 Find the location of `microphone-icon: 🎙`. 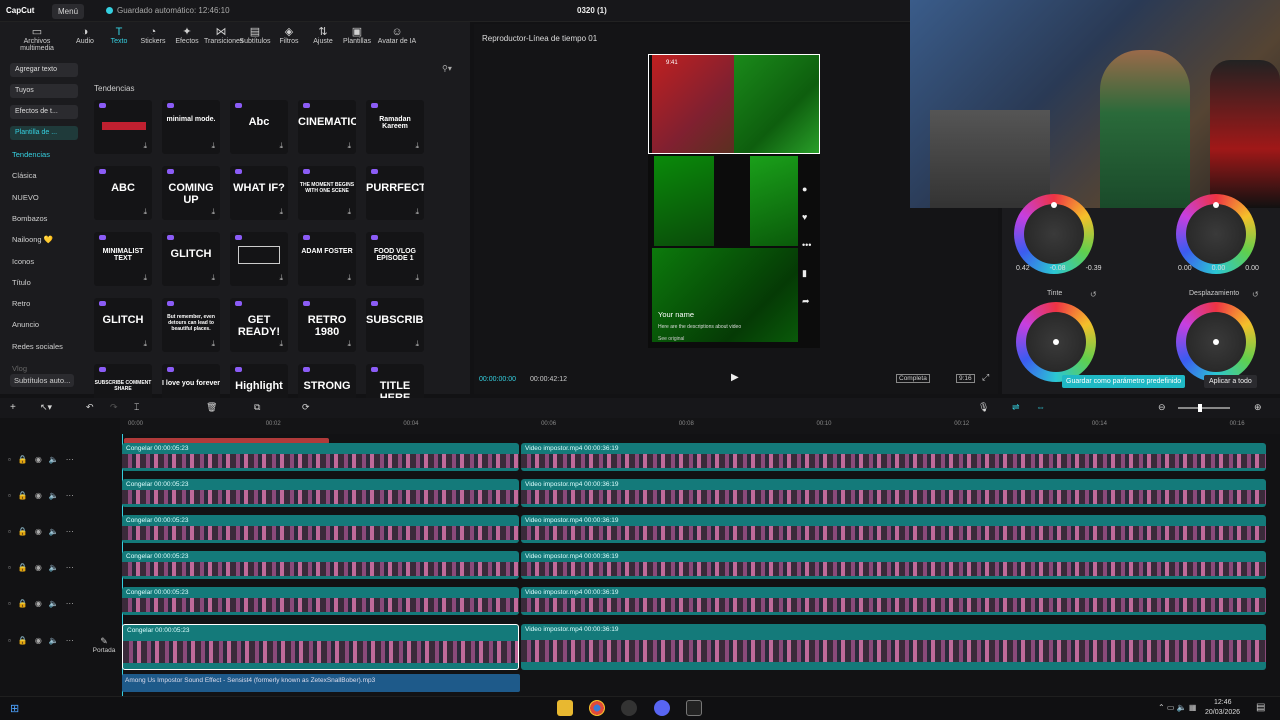

microphone-icon: 🎙 is located at coordinates (983, 407).